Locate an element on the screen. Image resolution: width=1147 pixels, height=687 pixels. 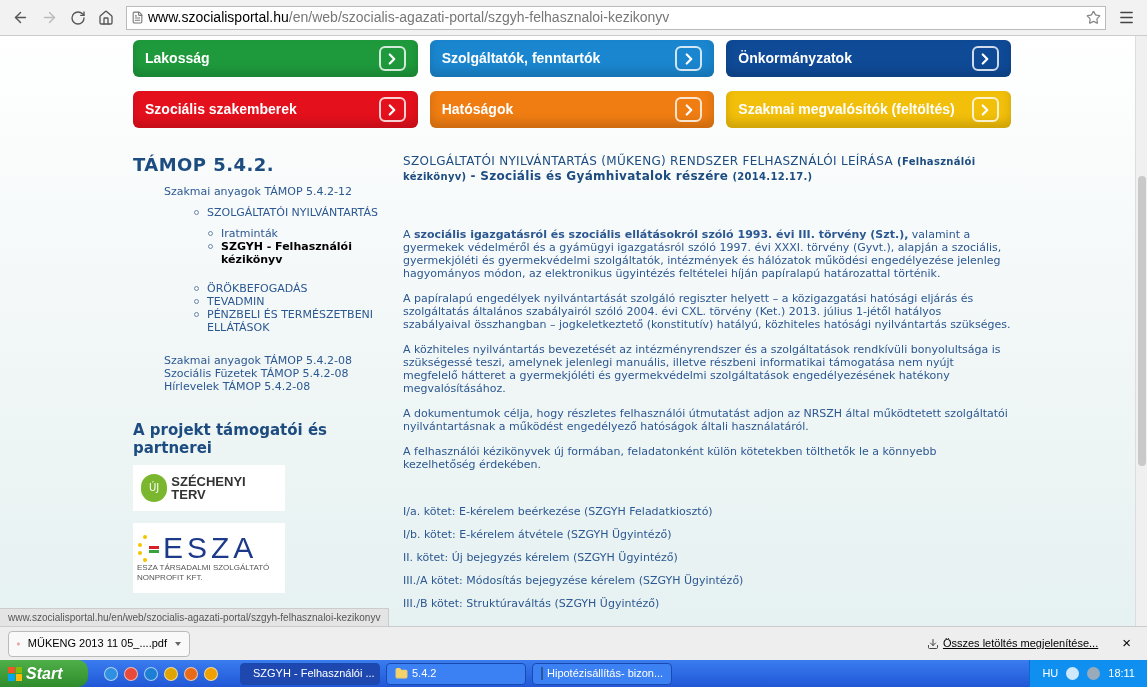
partner-logo: ESZA ESZA TÁRSADALMI SZOLGÁLTATÓ NONPROFIT KFT. is located at coordinates (209, 557).